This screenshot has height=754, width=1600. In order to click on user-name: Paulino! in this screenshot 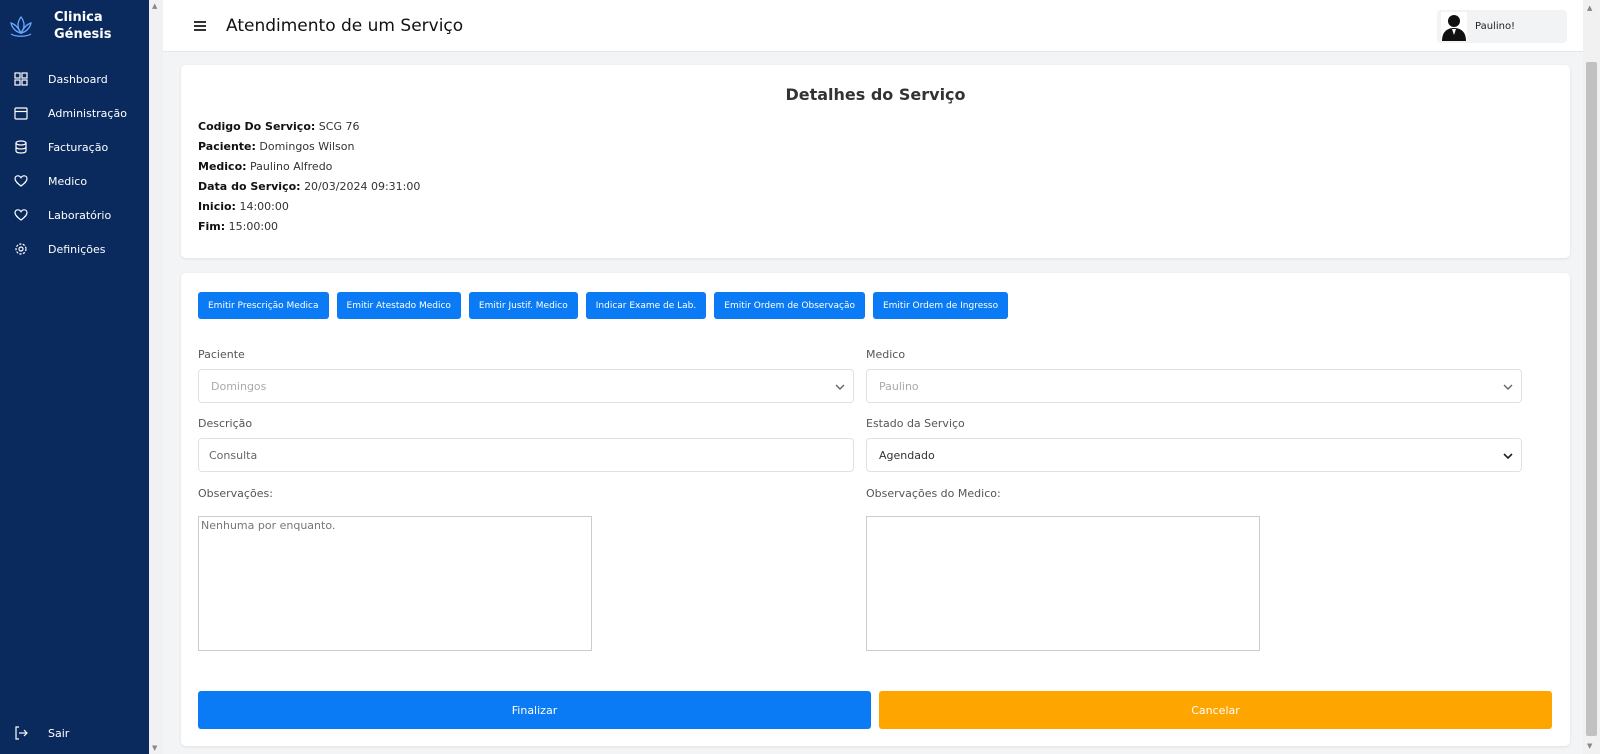, I will do `click(1495, 26)`.